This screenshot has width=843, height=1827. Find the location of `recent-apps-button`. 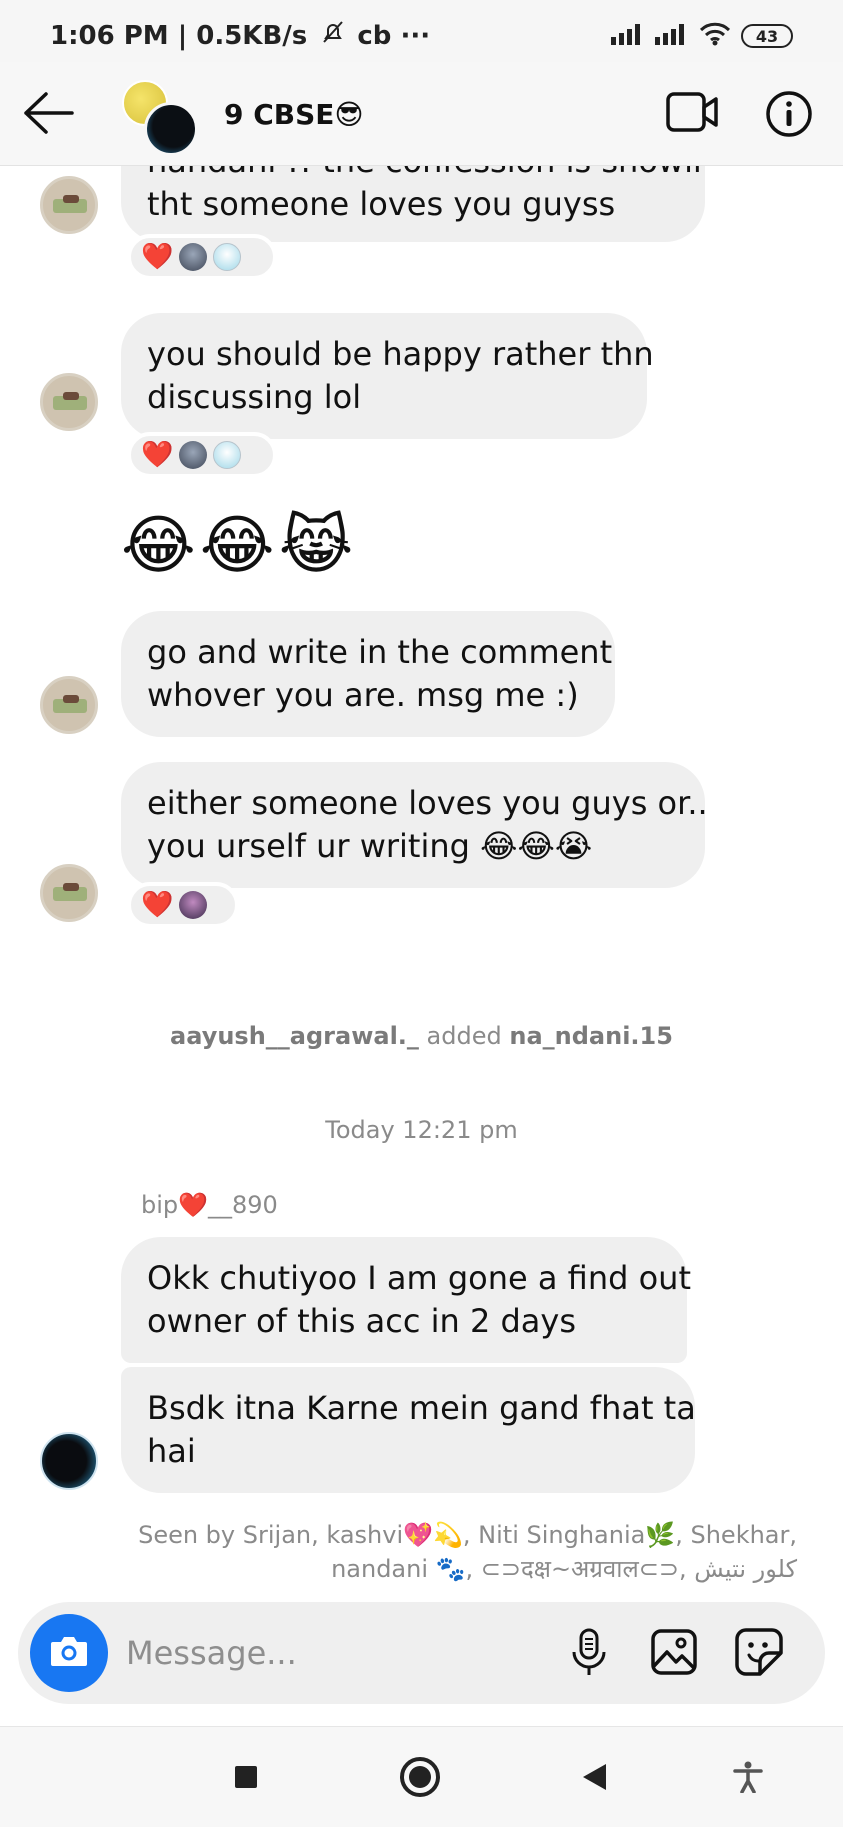

recent-apps-button is located at coordinates (246, 1779).